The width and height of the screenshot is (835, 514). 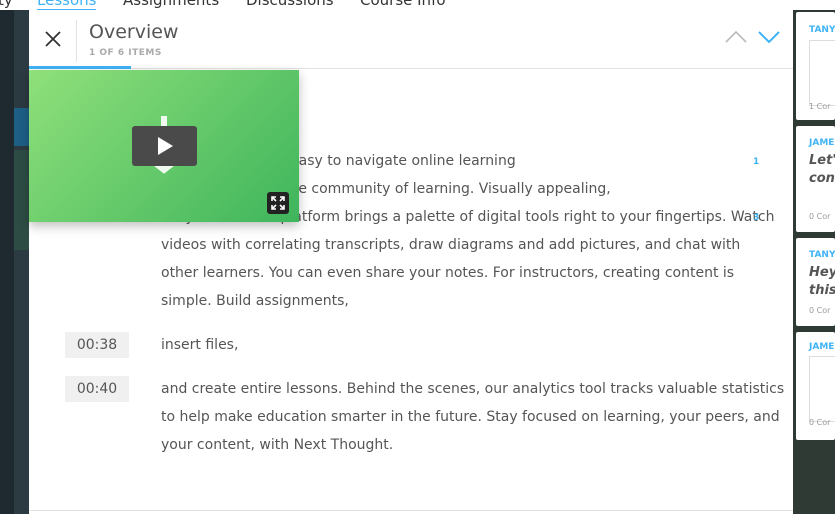 I want to click on note-comment-count: 1 Cor, so click(x=820, y=106).